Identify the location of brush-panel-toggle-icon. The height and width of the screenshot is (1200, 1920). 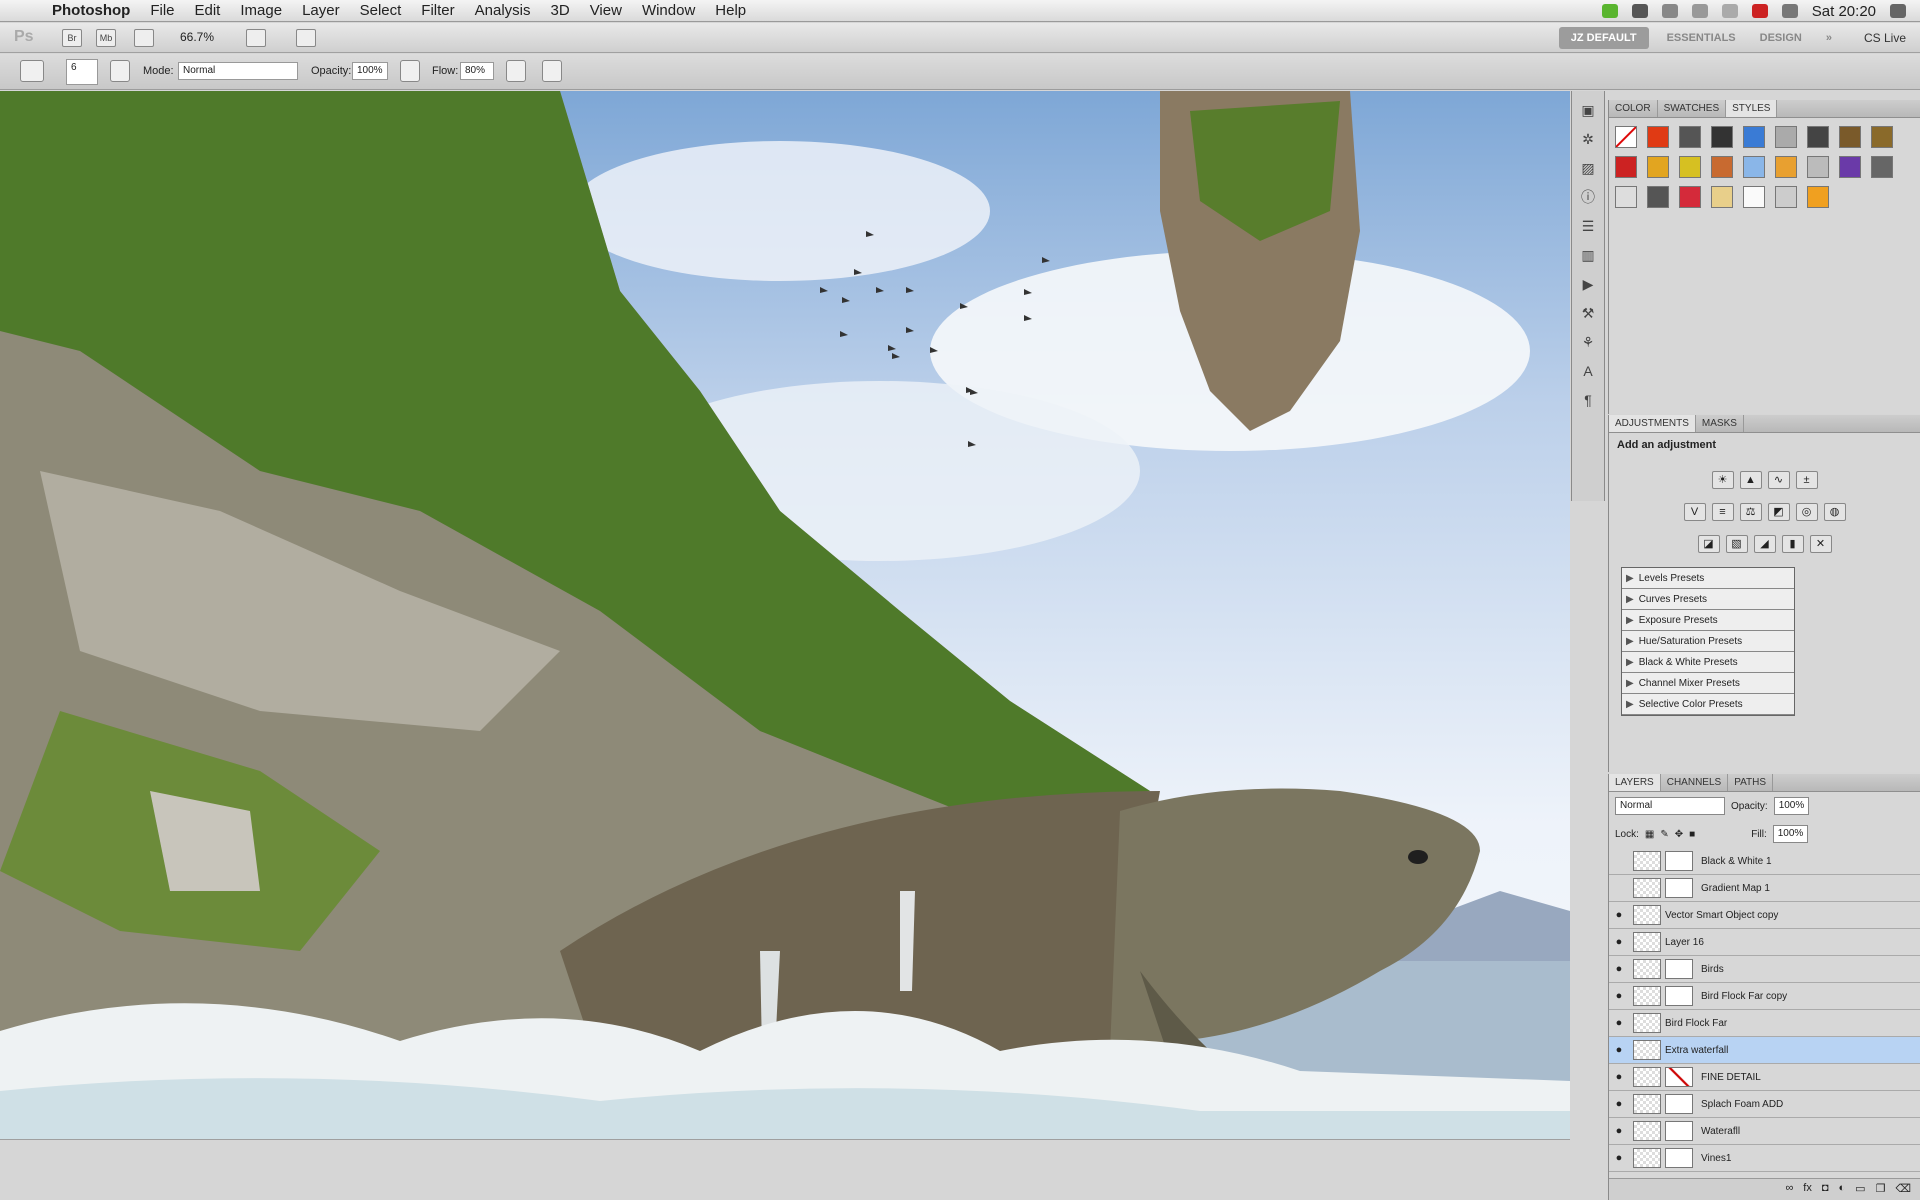
(120, 71).